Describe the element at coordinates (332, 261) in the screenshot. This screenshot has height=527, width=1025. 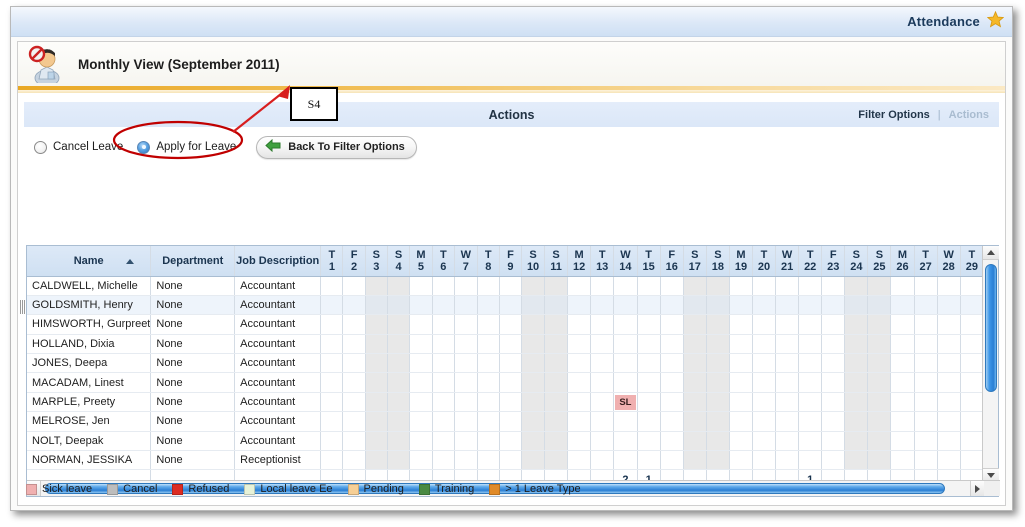
I see `column-header-day-1: T1` at that location.